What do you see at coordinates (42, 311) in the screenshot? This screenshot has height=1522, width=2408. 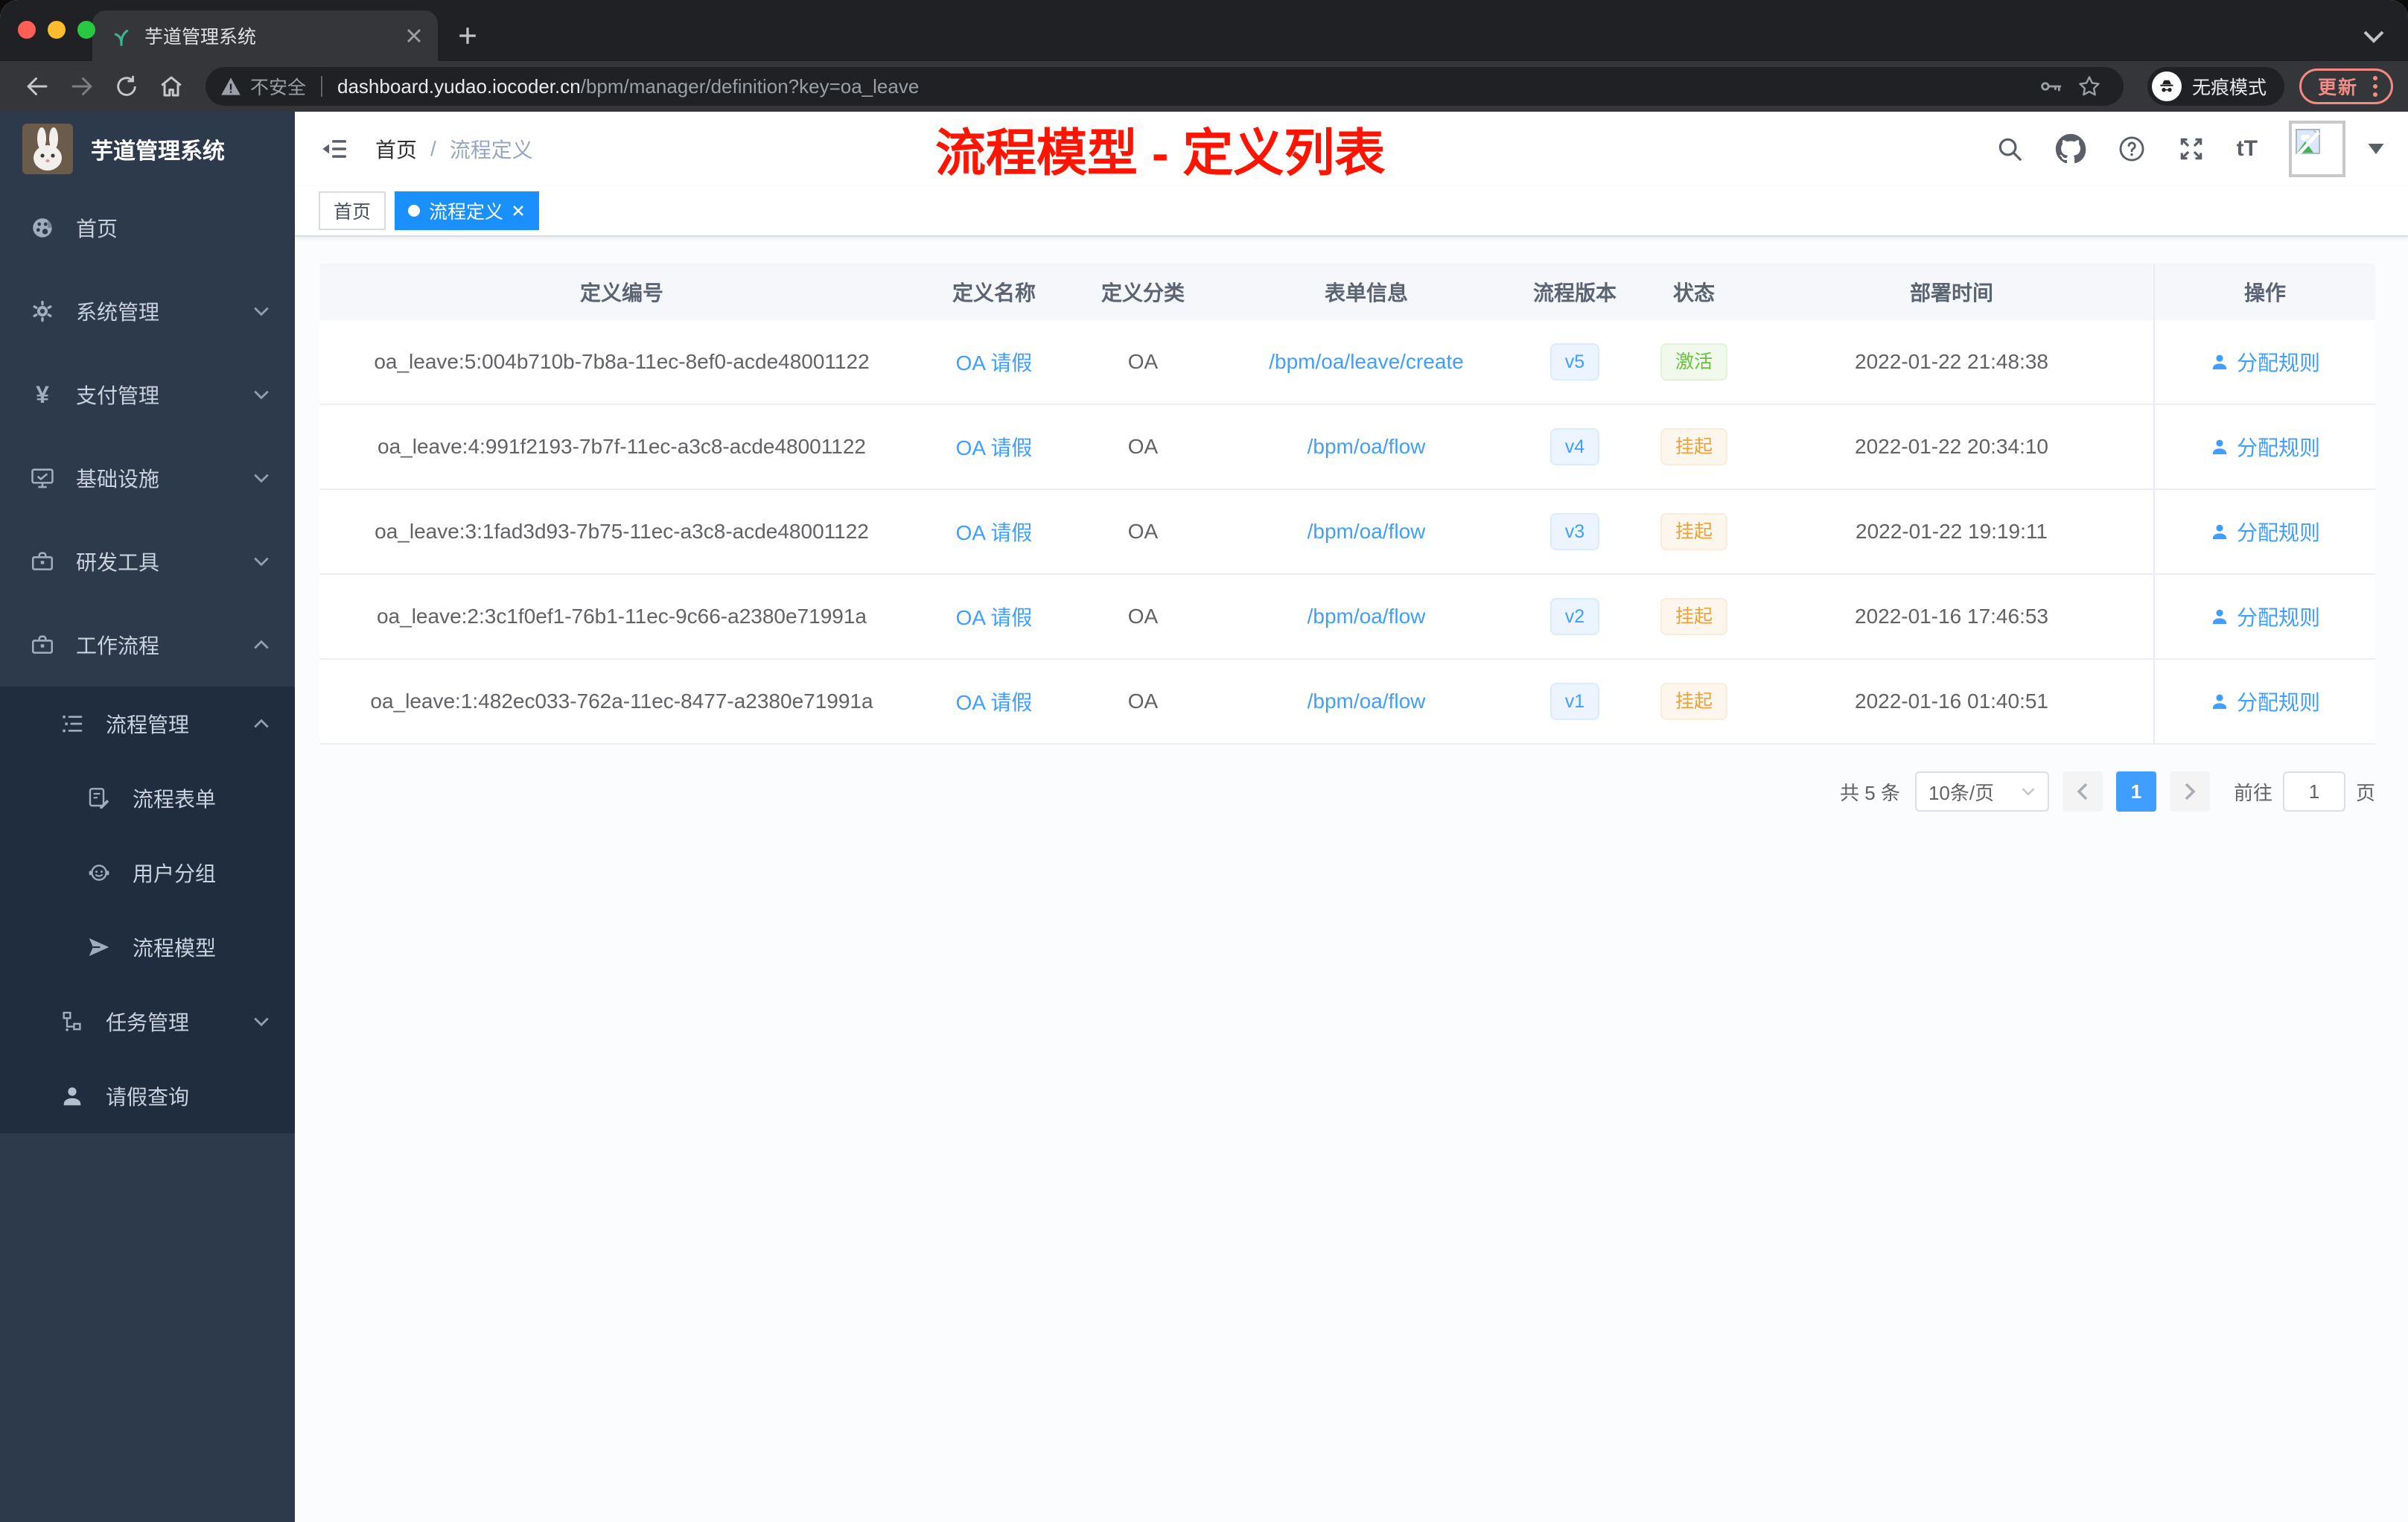 I see `gear-icon` at bounding box center [42, 311].